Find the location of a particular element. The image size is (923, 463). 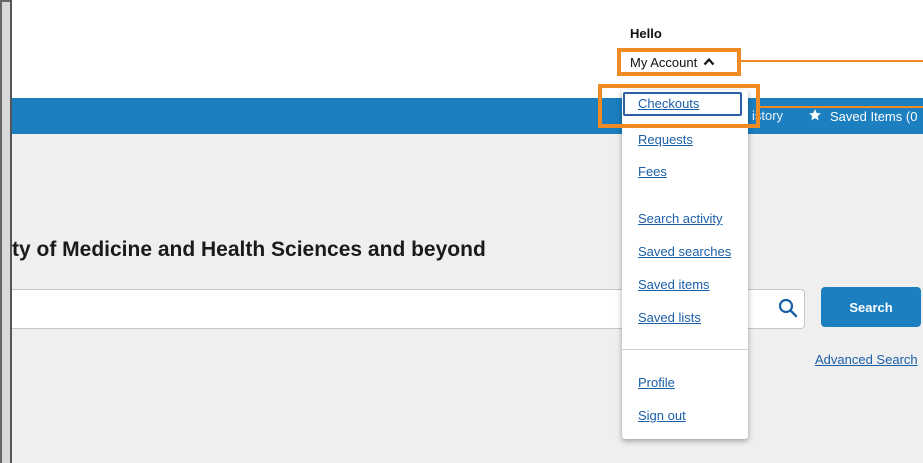

search-icon is located at coordinates (788, 308).